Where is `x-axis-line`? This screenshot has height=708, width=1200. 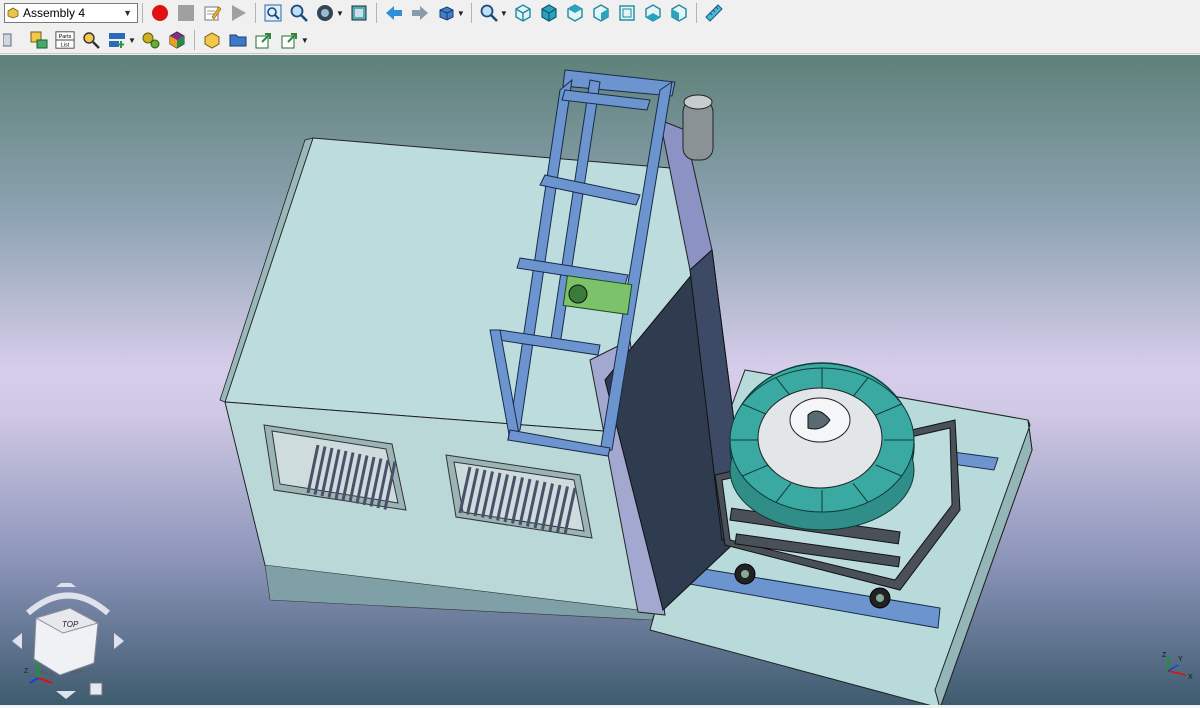 x-axis-line is located at coordinates (45, 680).